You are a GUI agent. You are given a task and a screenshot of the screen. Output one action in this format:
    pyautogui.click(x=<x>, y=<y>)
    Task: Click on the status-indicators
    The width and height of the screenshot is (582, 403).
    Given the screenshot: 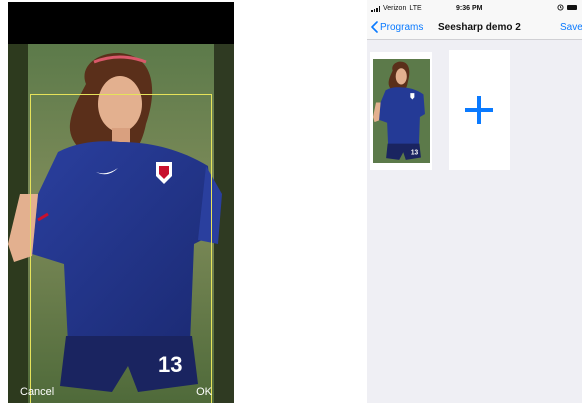 What is the action you would take?
    pyautogui.click(x=567, y=7)
    